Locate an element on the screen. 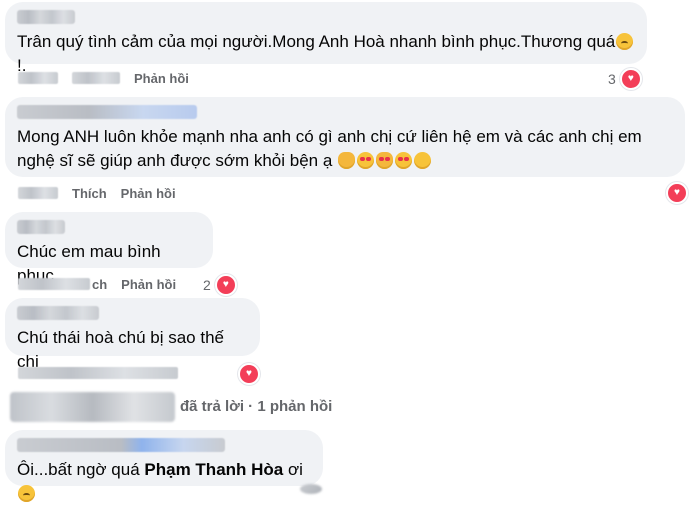  comment-bubble-3: Chúc em mau bình phục. is located at coordinates (109, 248).